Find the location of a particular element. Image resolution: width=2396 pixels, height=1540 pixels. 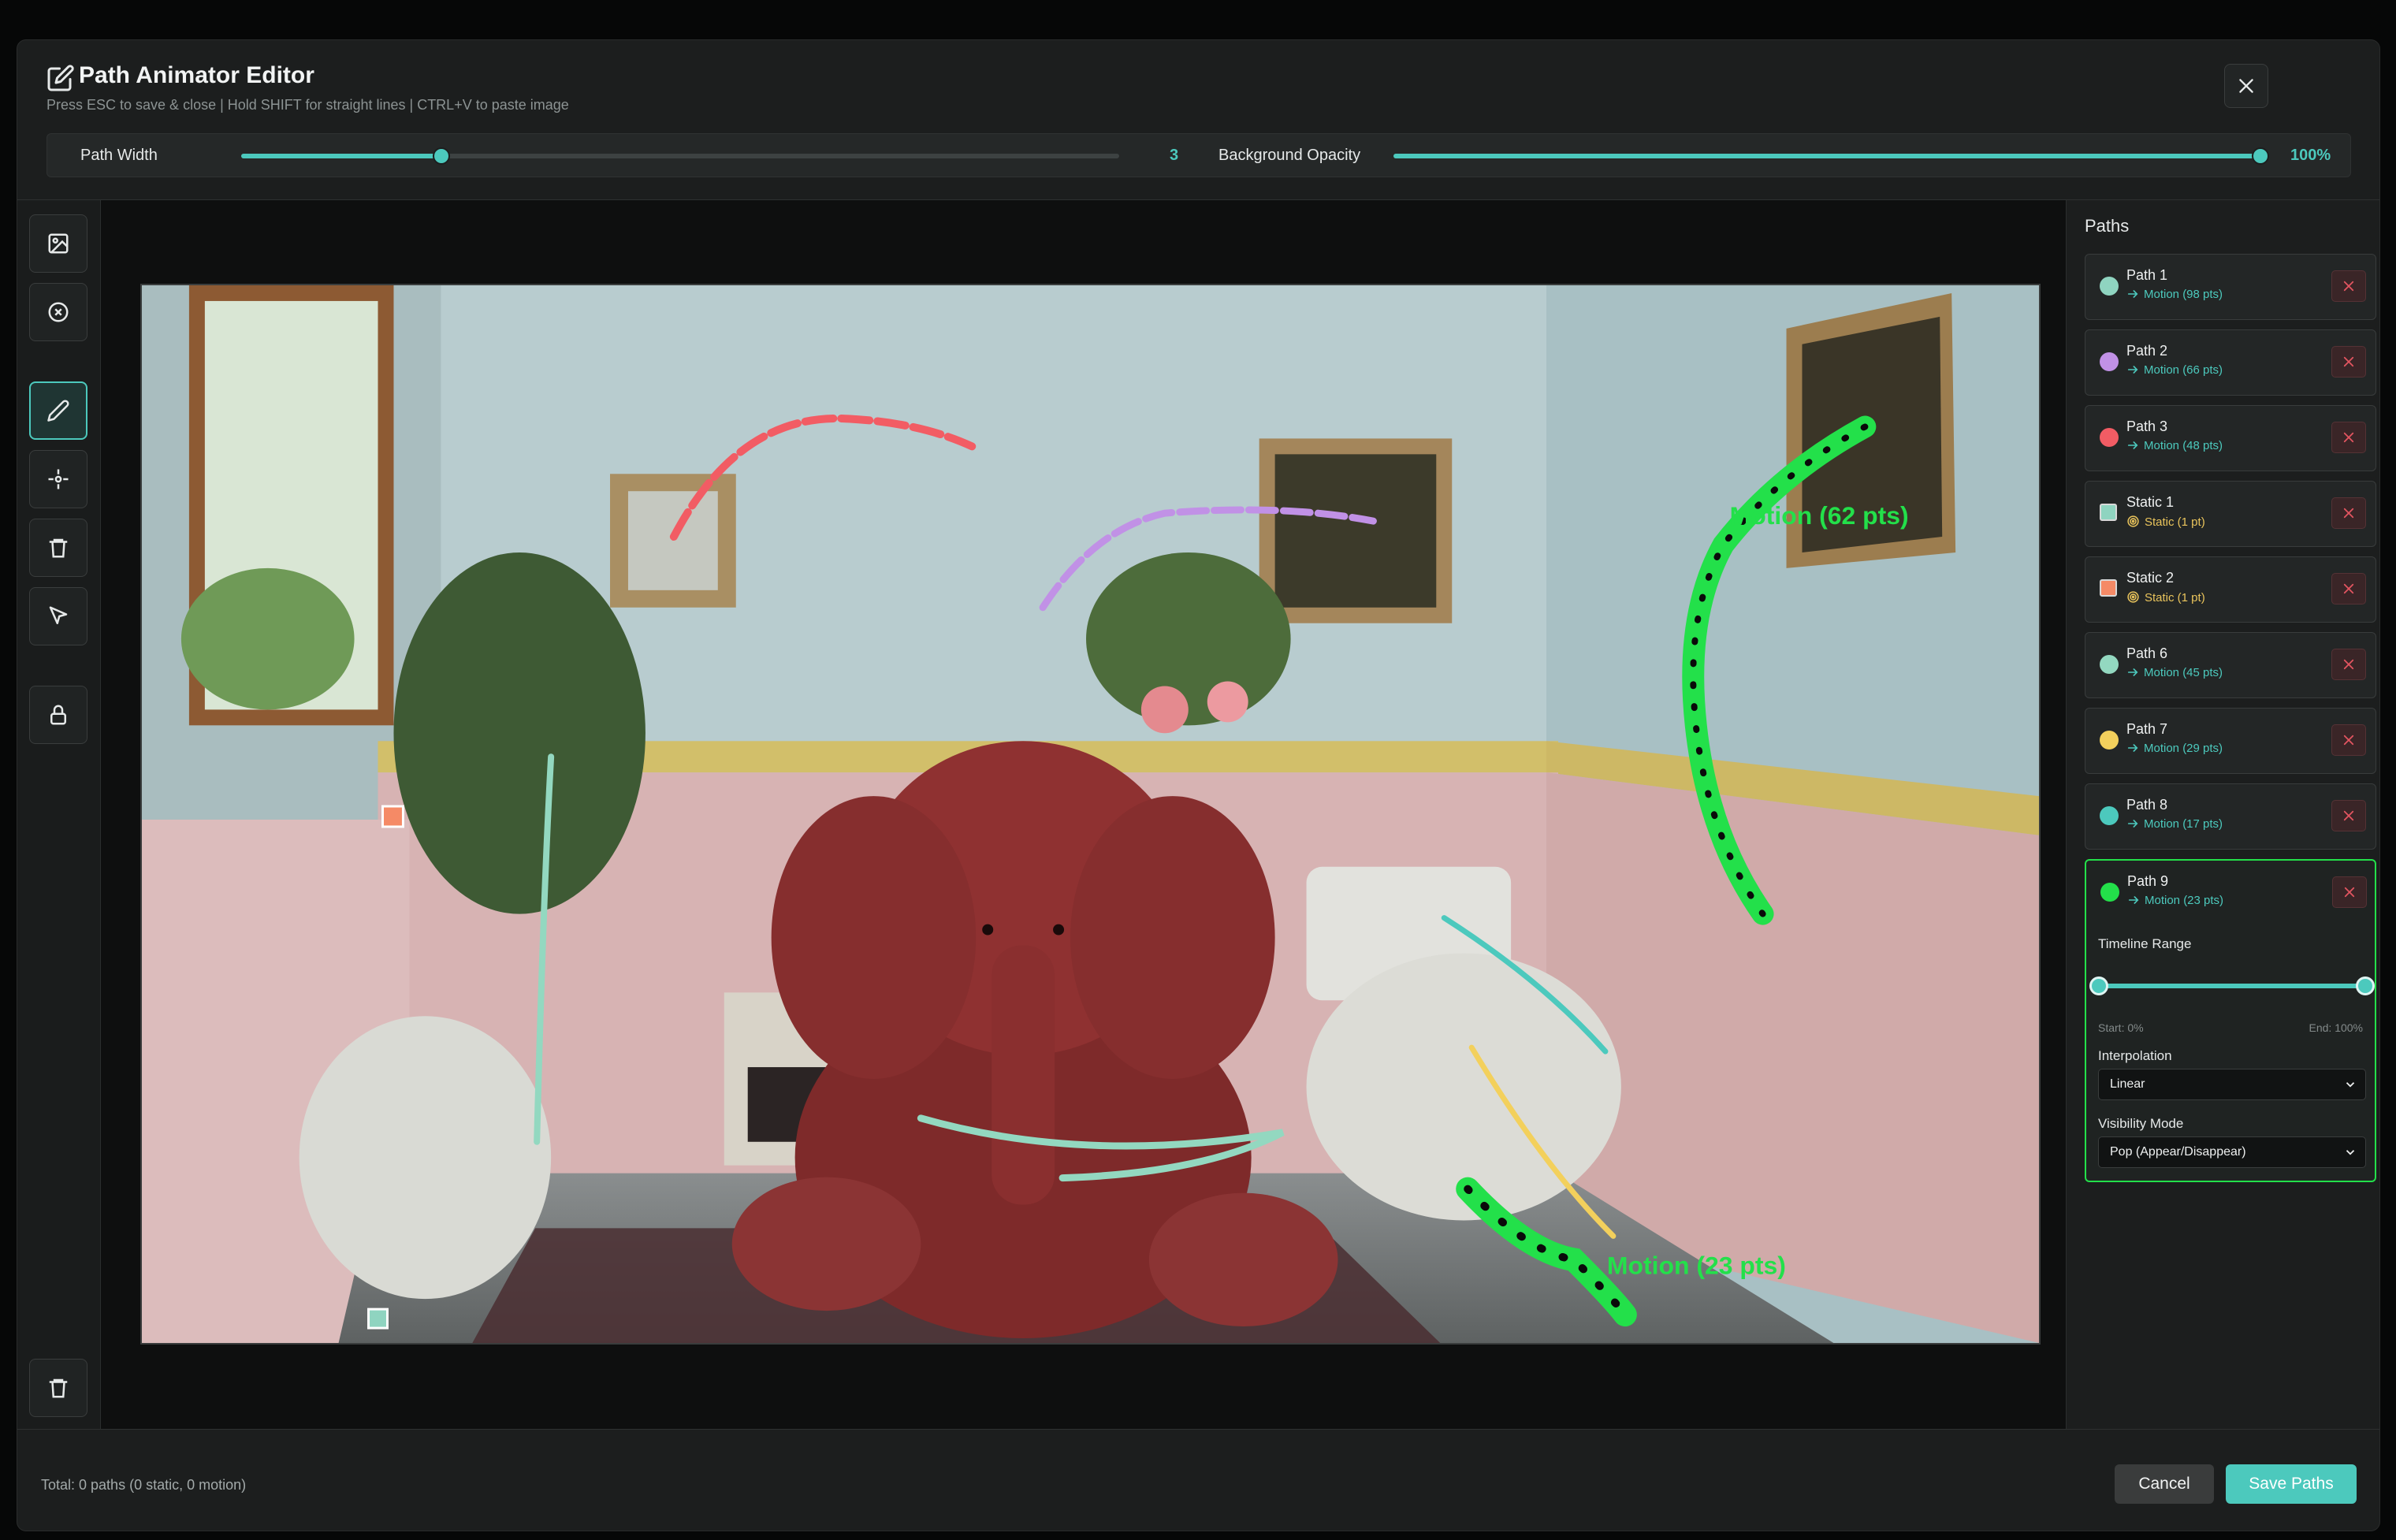

path-card-path-8: Path 8 Motion (17 pts) is located at coordinates (2230, 816).